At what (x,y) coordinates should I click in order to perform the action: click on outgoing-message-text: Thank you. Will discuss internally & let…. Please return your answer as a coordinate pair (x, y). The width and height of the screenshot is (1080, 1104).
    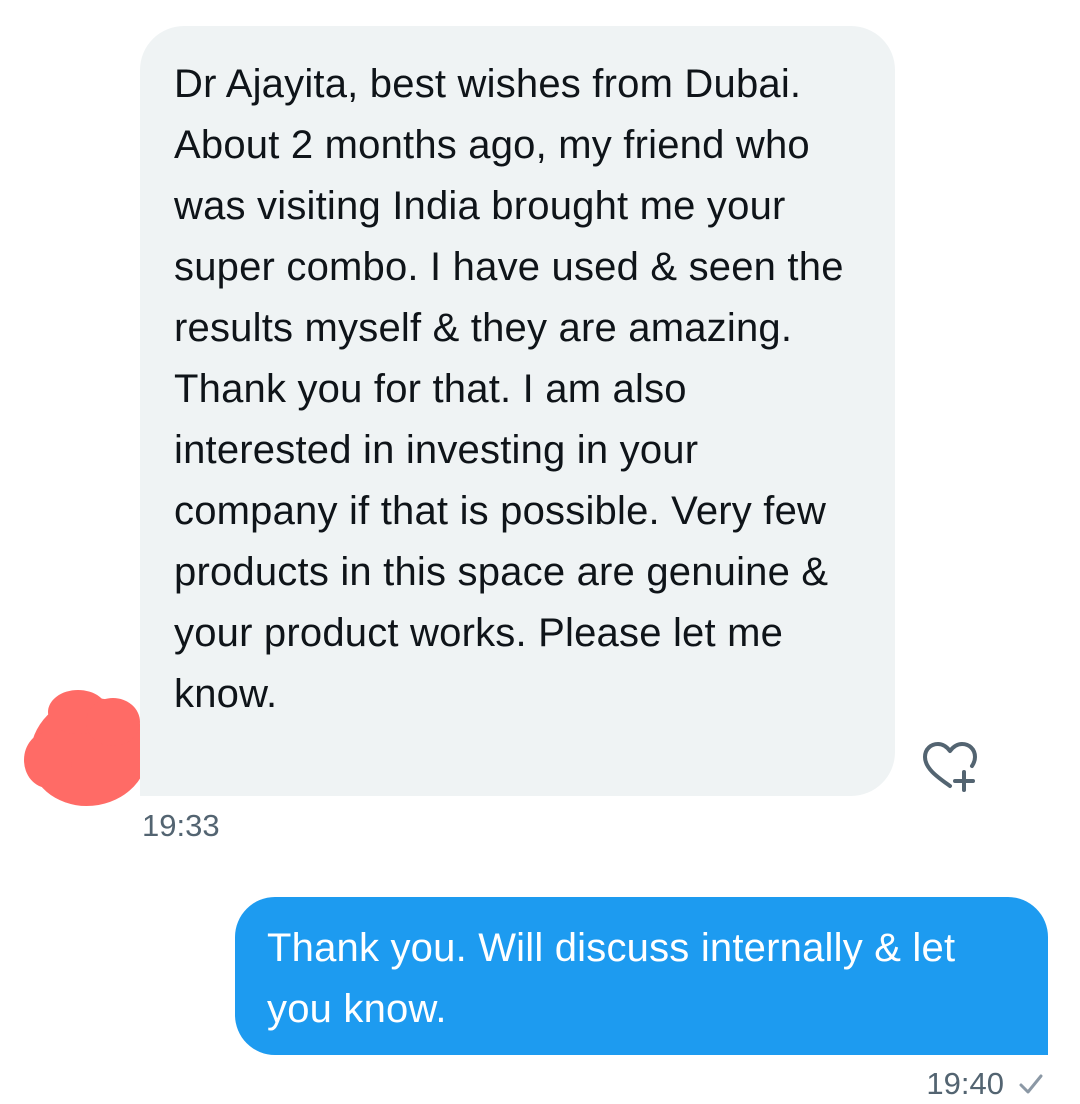
    Looking at the image, I should click on (611, 978).